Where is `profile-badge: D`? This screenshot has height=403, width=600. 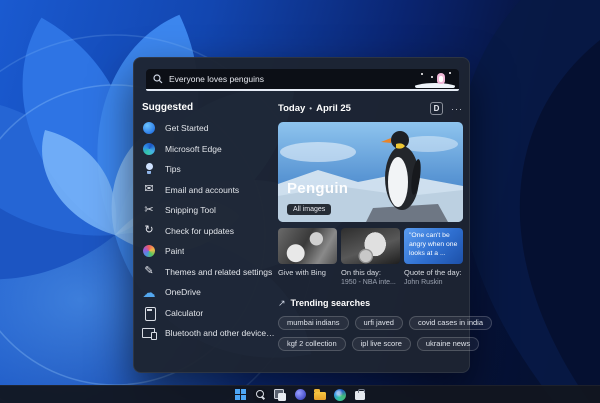
profile-badge: D is located at coordinates (436, 108).